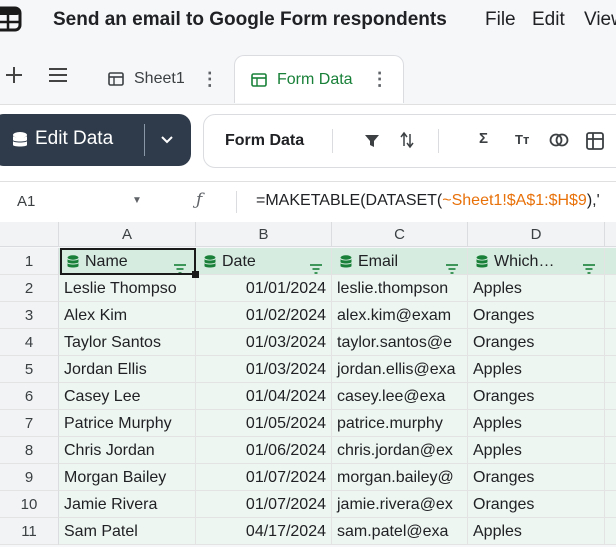 The width and height of the screenshot is (616, 547). What do you see at coordinates (428, 201) in the screenshot?
I see `formula-input: =MAKETABLE(DATASET(~Sheet1!$A$1:$H$9),'` at bounding box center [428, 201].